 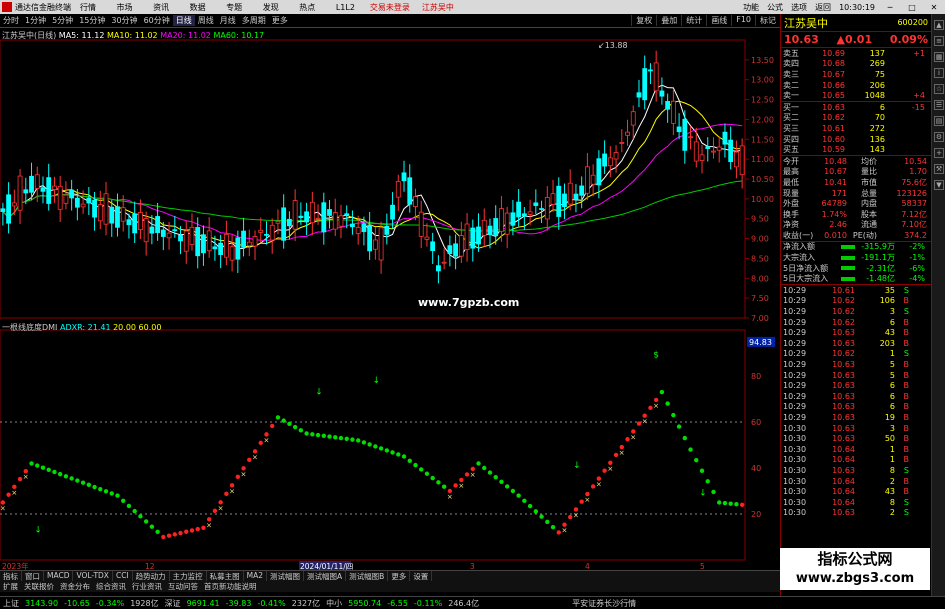 I want to click on menu-item: L1L2, so click(x=345, y=7).